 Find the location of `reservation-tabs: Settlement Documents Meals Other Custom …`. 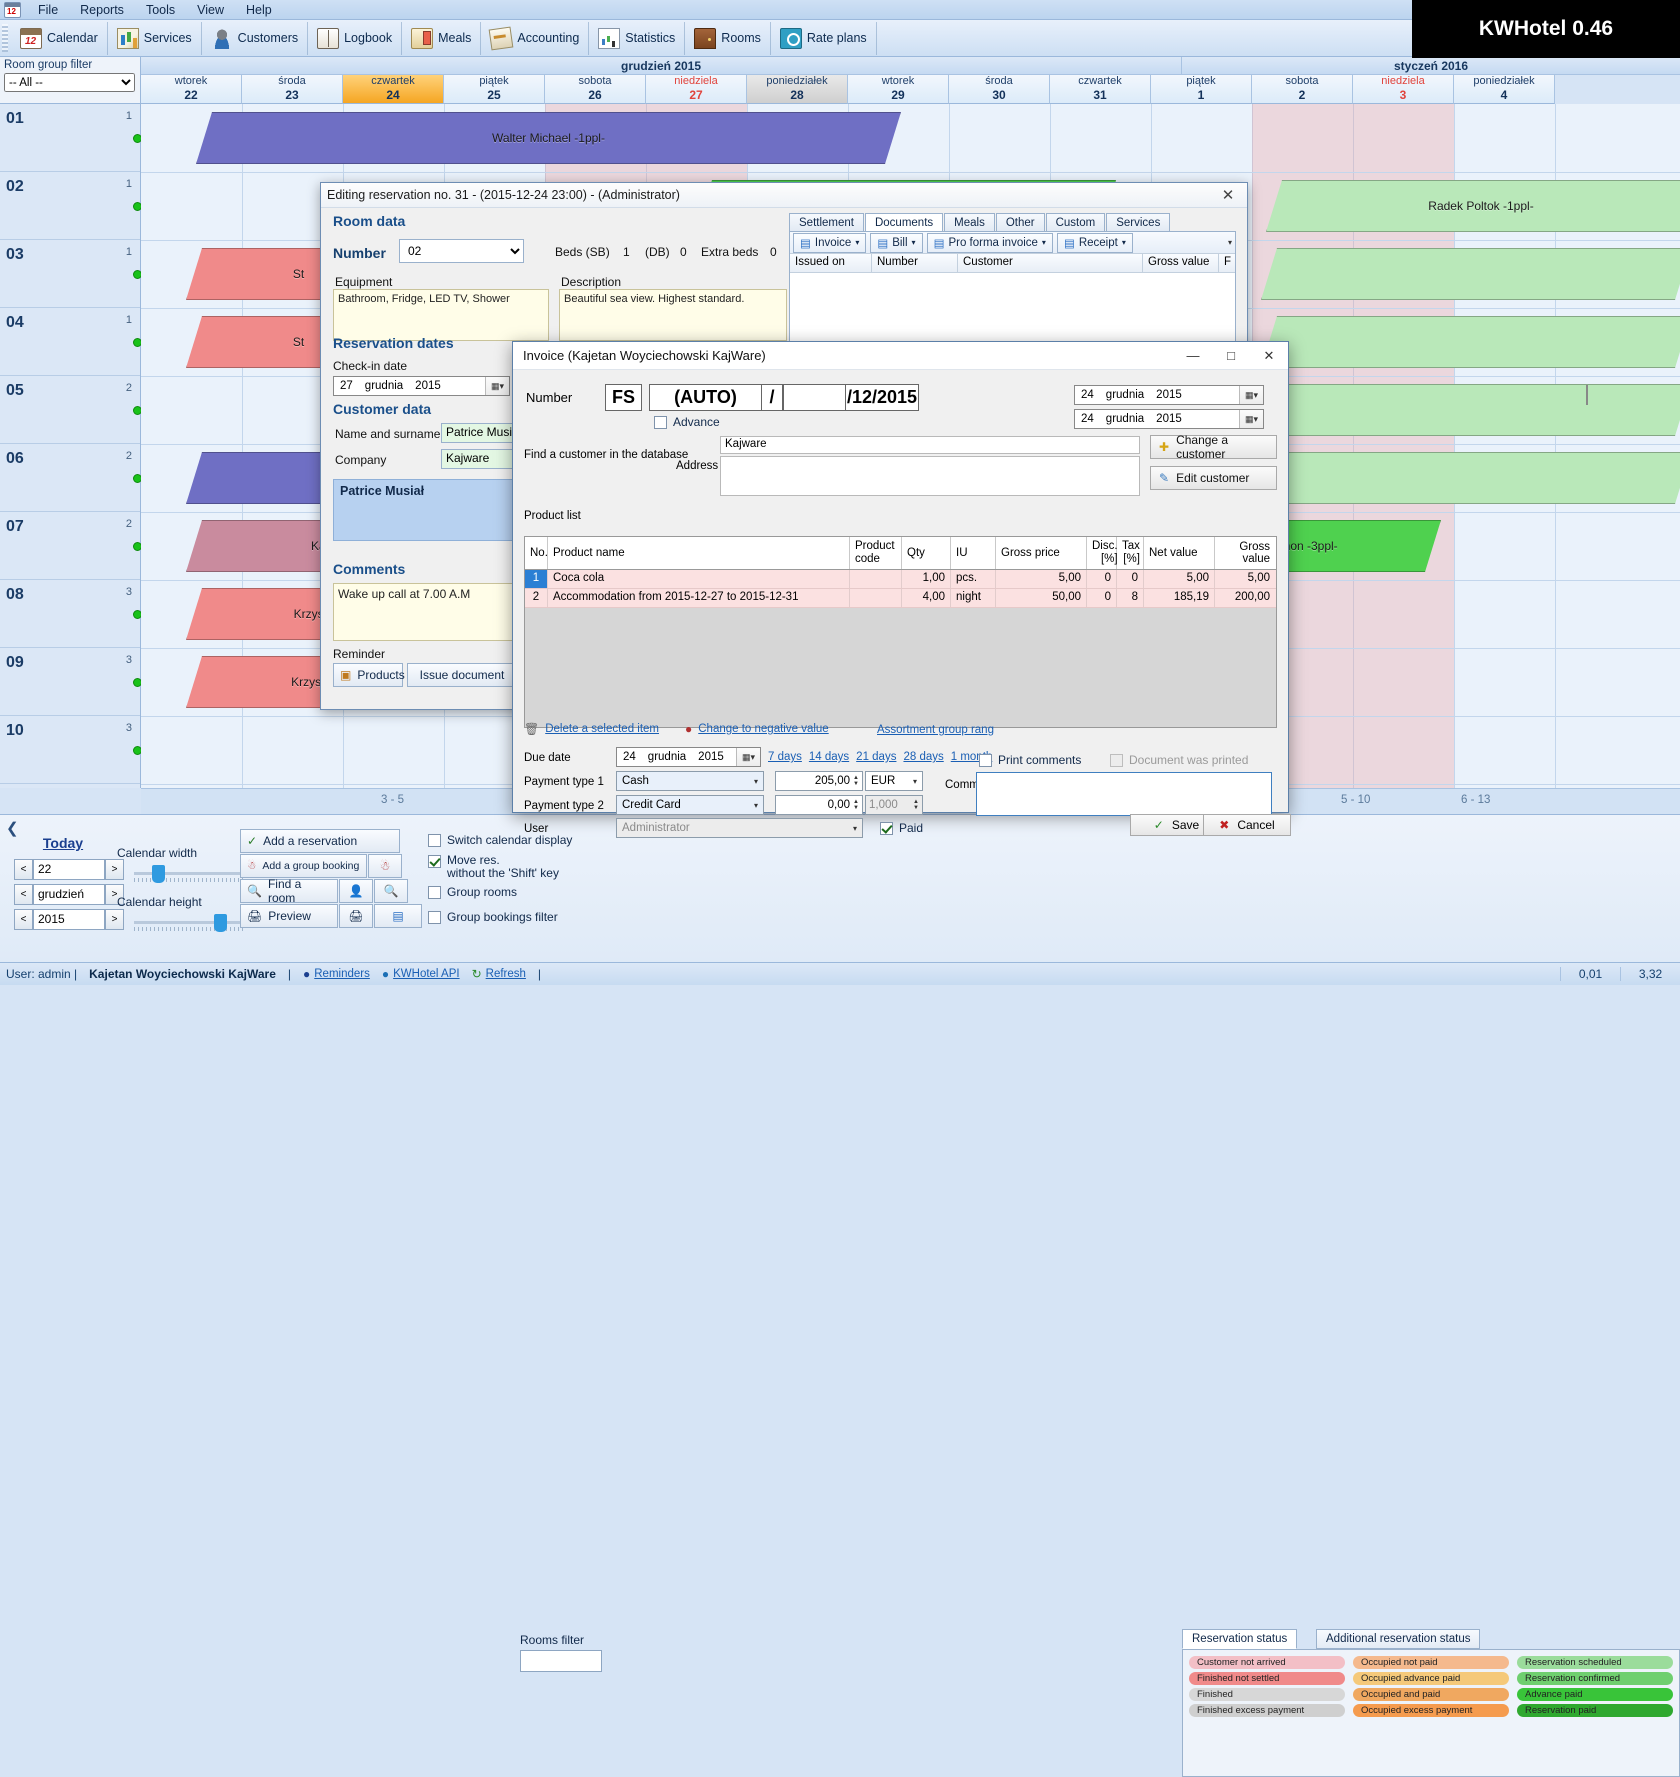

reservation-tabs: Settlement Documents Meals Other Custom … is located at coordinates (980, 222).